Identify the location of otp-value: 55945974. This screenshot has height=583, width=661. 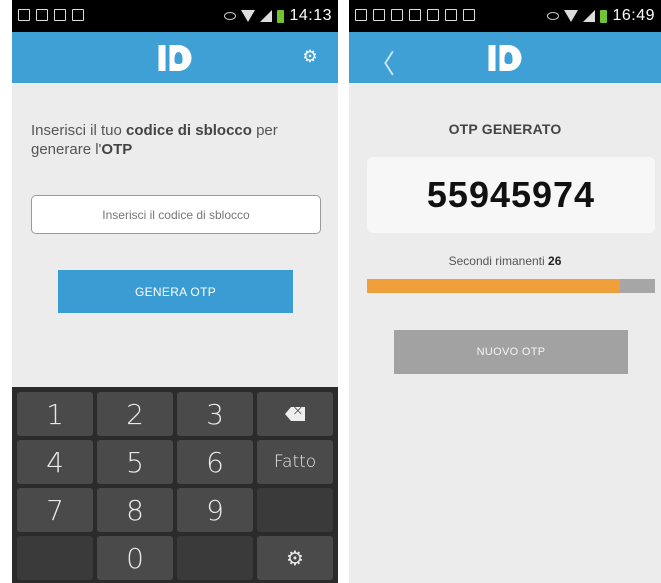
(511, 194).